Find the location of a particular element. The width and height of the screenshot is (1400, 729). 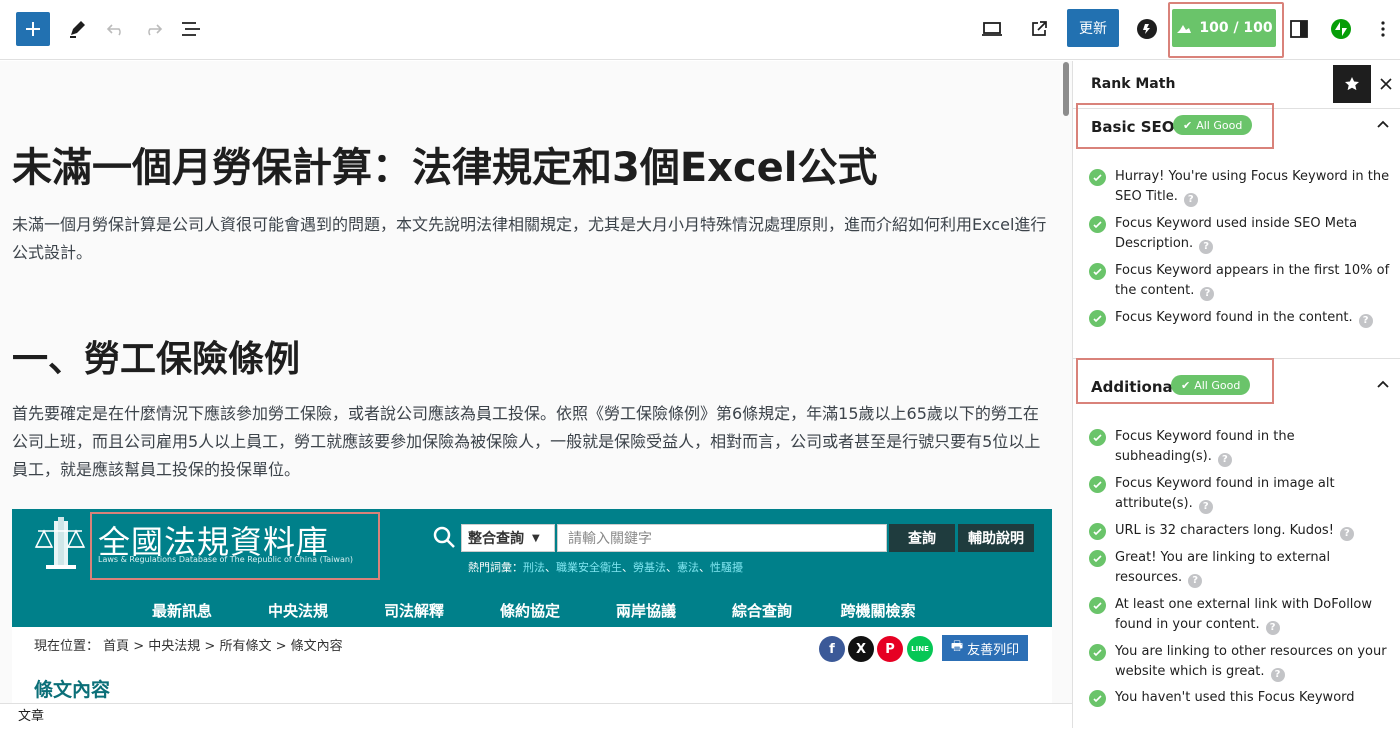

check-item: URL is 32 characters long. Kudos!? is located at coordinates (1241, 531).